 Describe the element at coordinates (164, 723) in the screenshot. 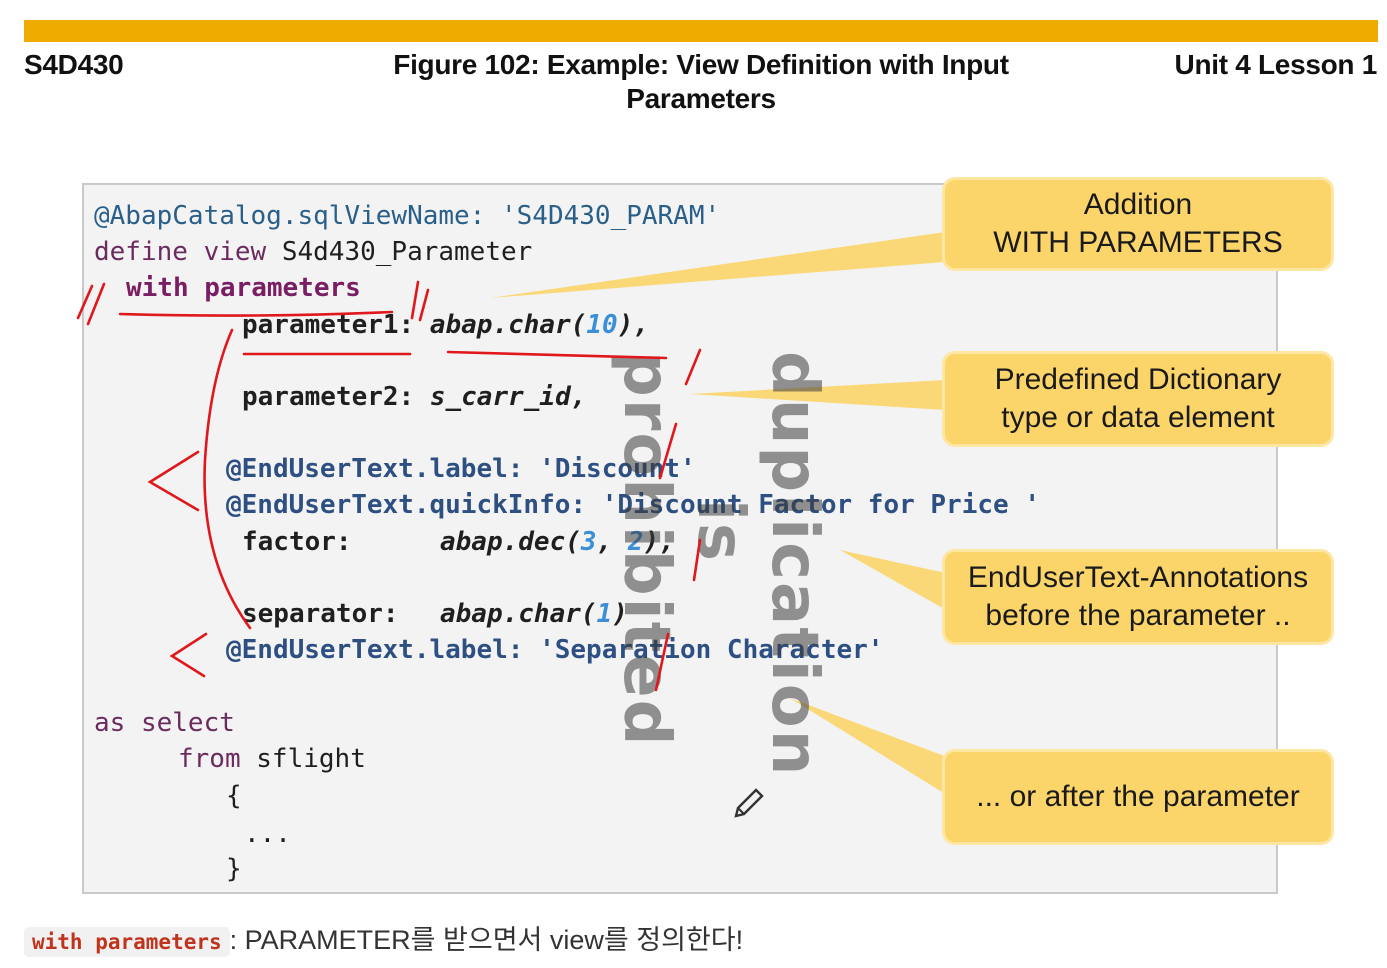

I see `code-line-11: as select` at that location.